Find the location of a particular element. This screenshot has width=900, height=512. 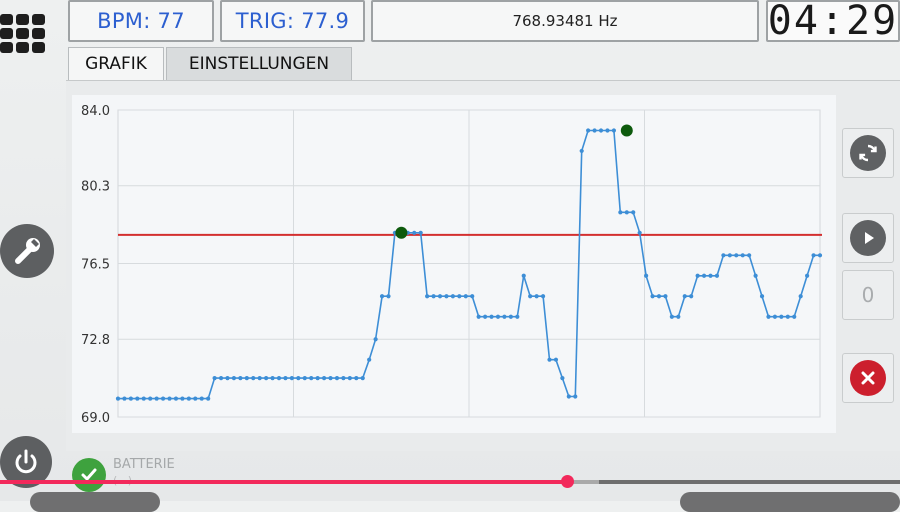

peak-marker is located at coordinates (626, 130).